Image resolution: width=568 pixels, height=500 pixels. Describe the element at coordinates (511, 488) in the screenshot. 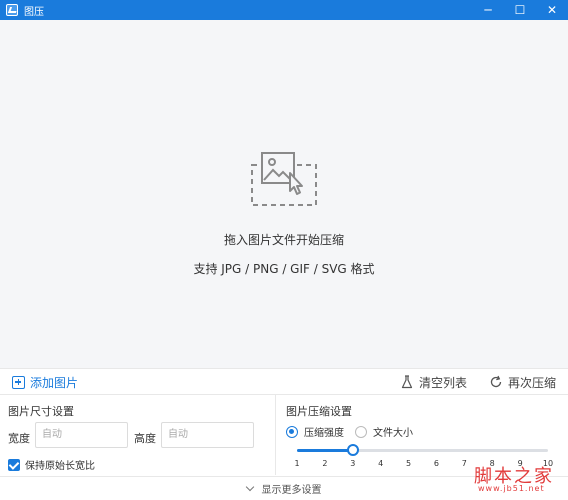

I see `watermark-url: www.jb51.net` at that location.